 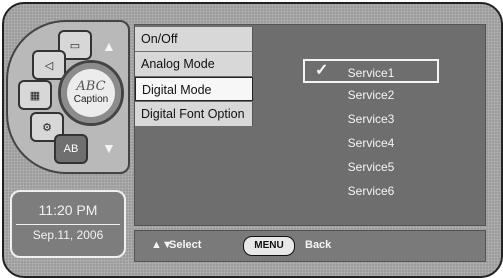 I want to click on speaker-icon: ◁, so click(x=49, y=65).